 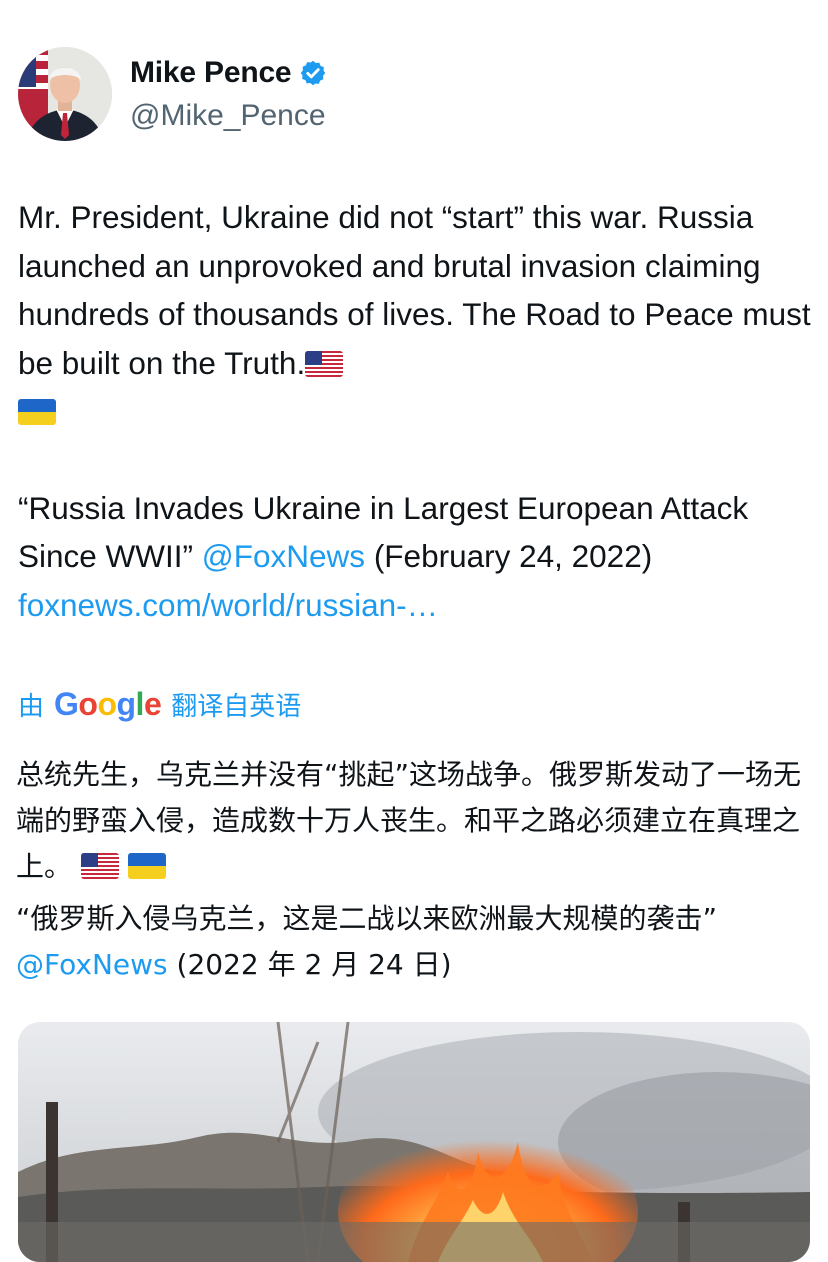 I want to click on mention-link: @FoxNews, so click(x=283, y=556).